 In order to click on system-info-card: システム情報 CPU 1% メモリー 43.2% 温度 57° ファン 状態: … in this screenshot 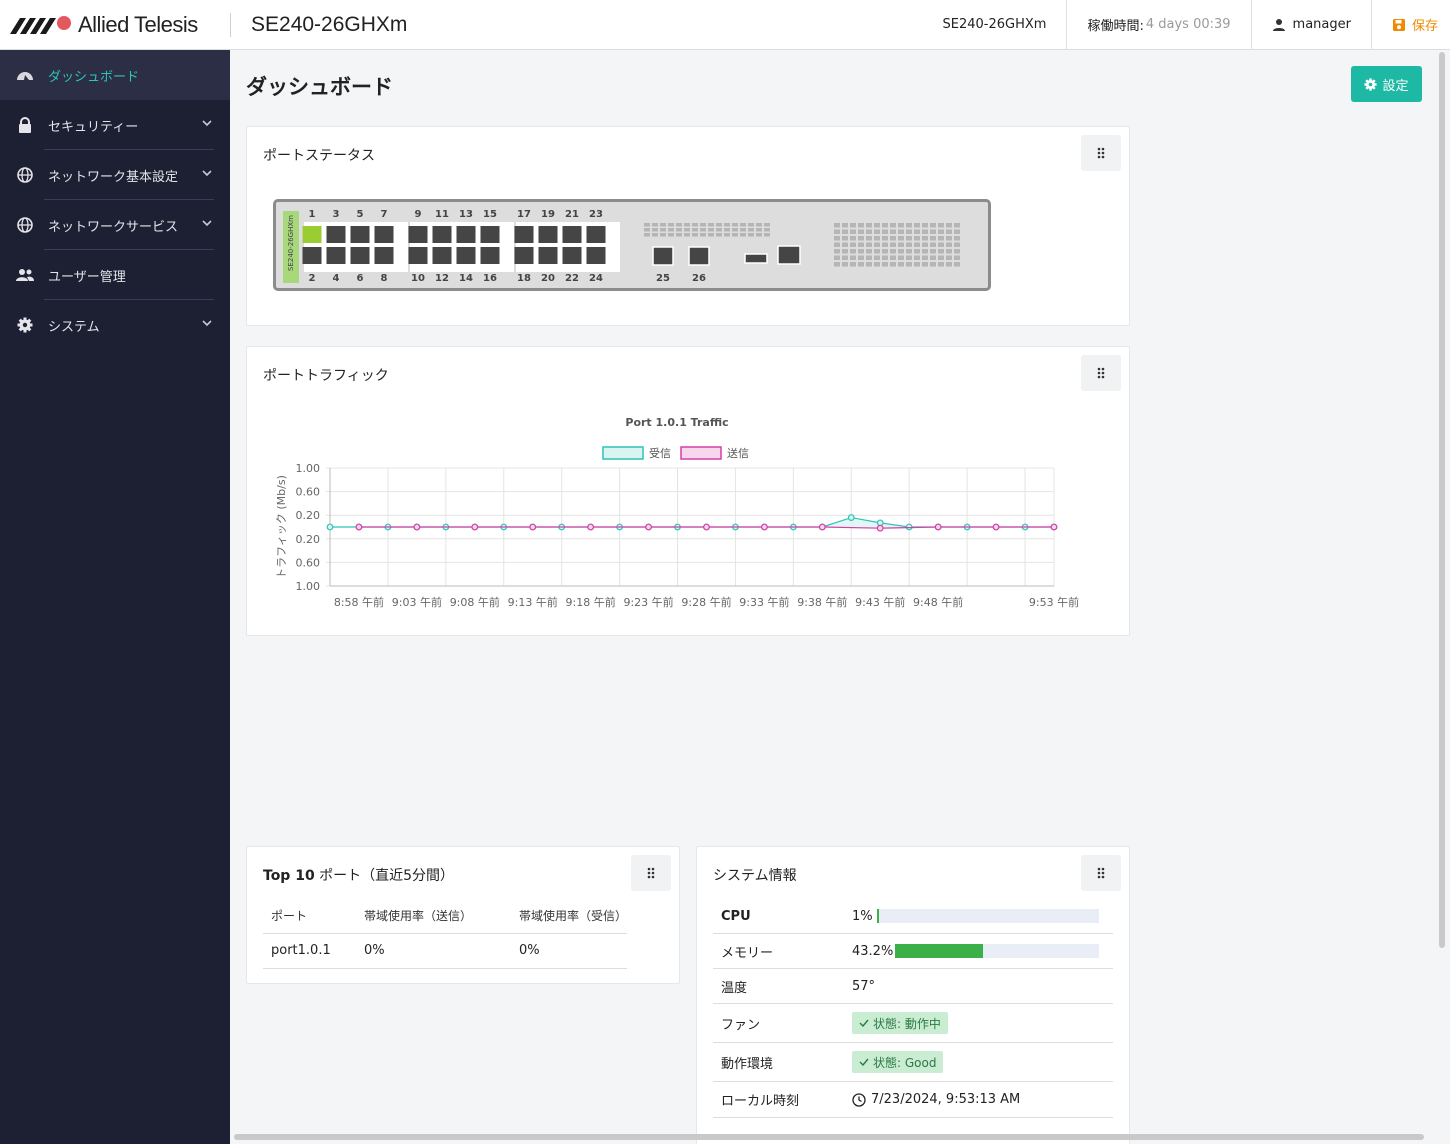, I will do `click(913, 995)`.